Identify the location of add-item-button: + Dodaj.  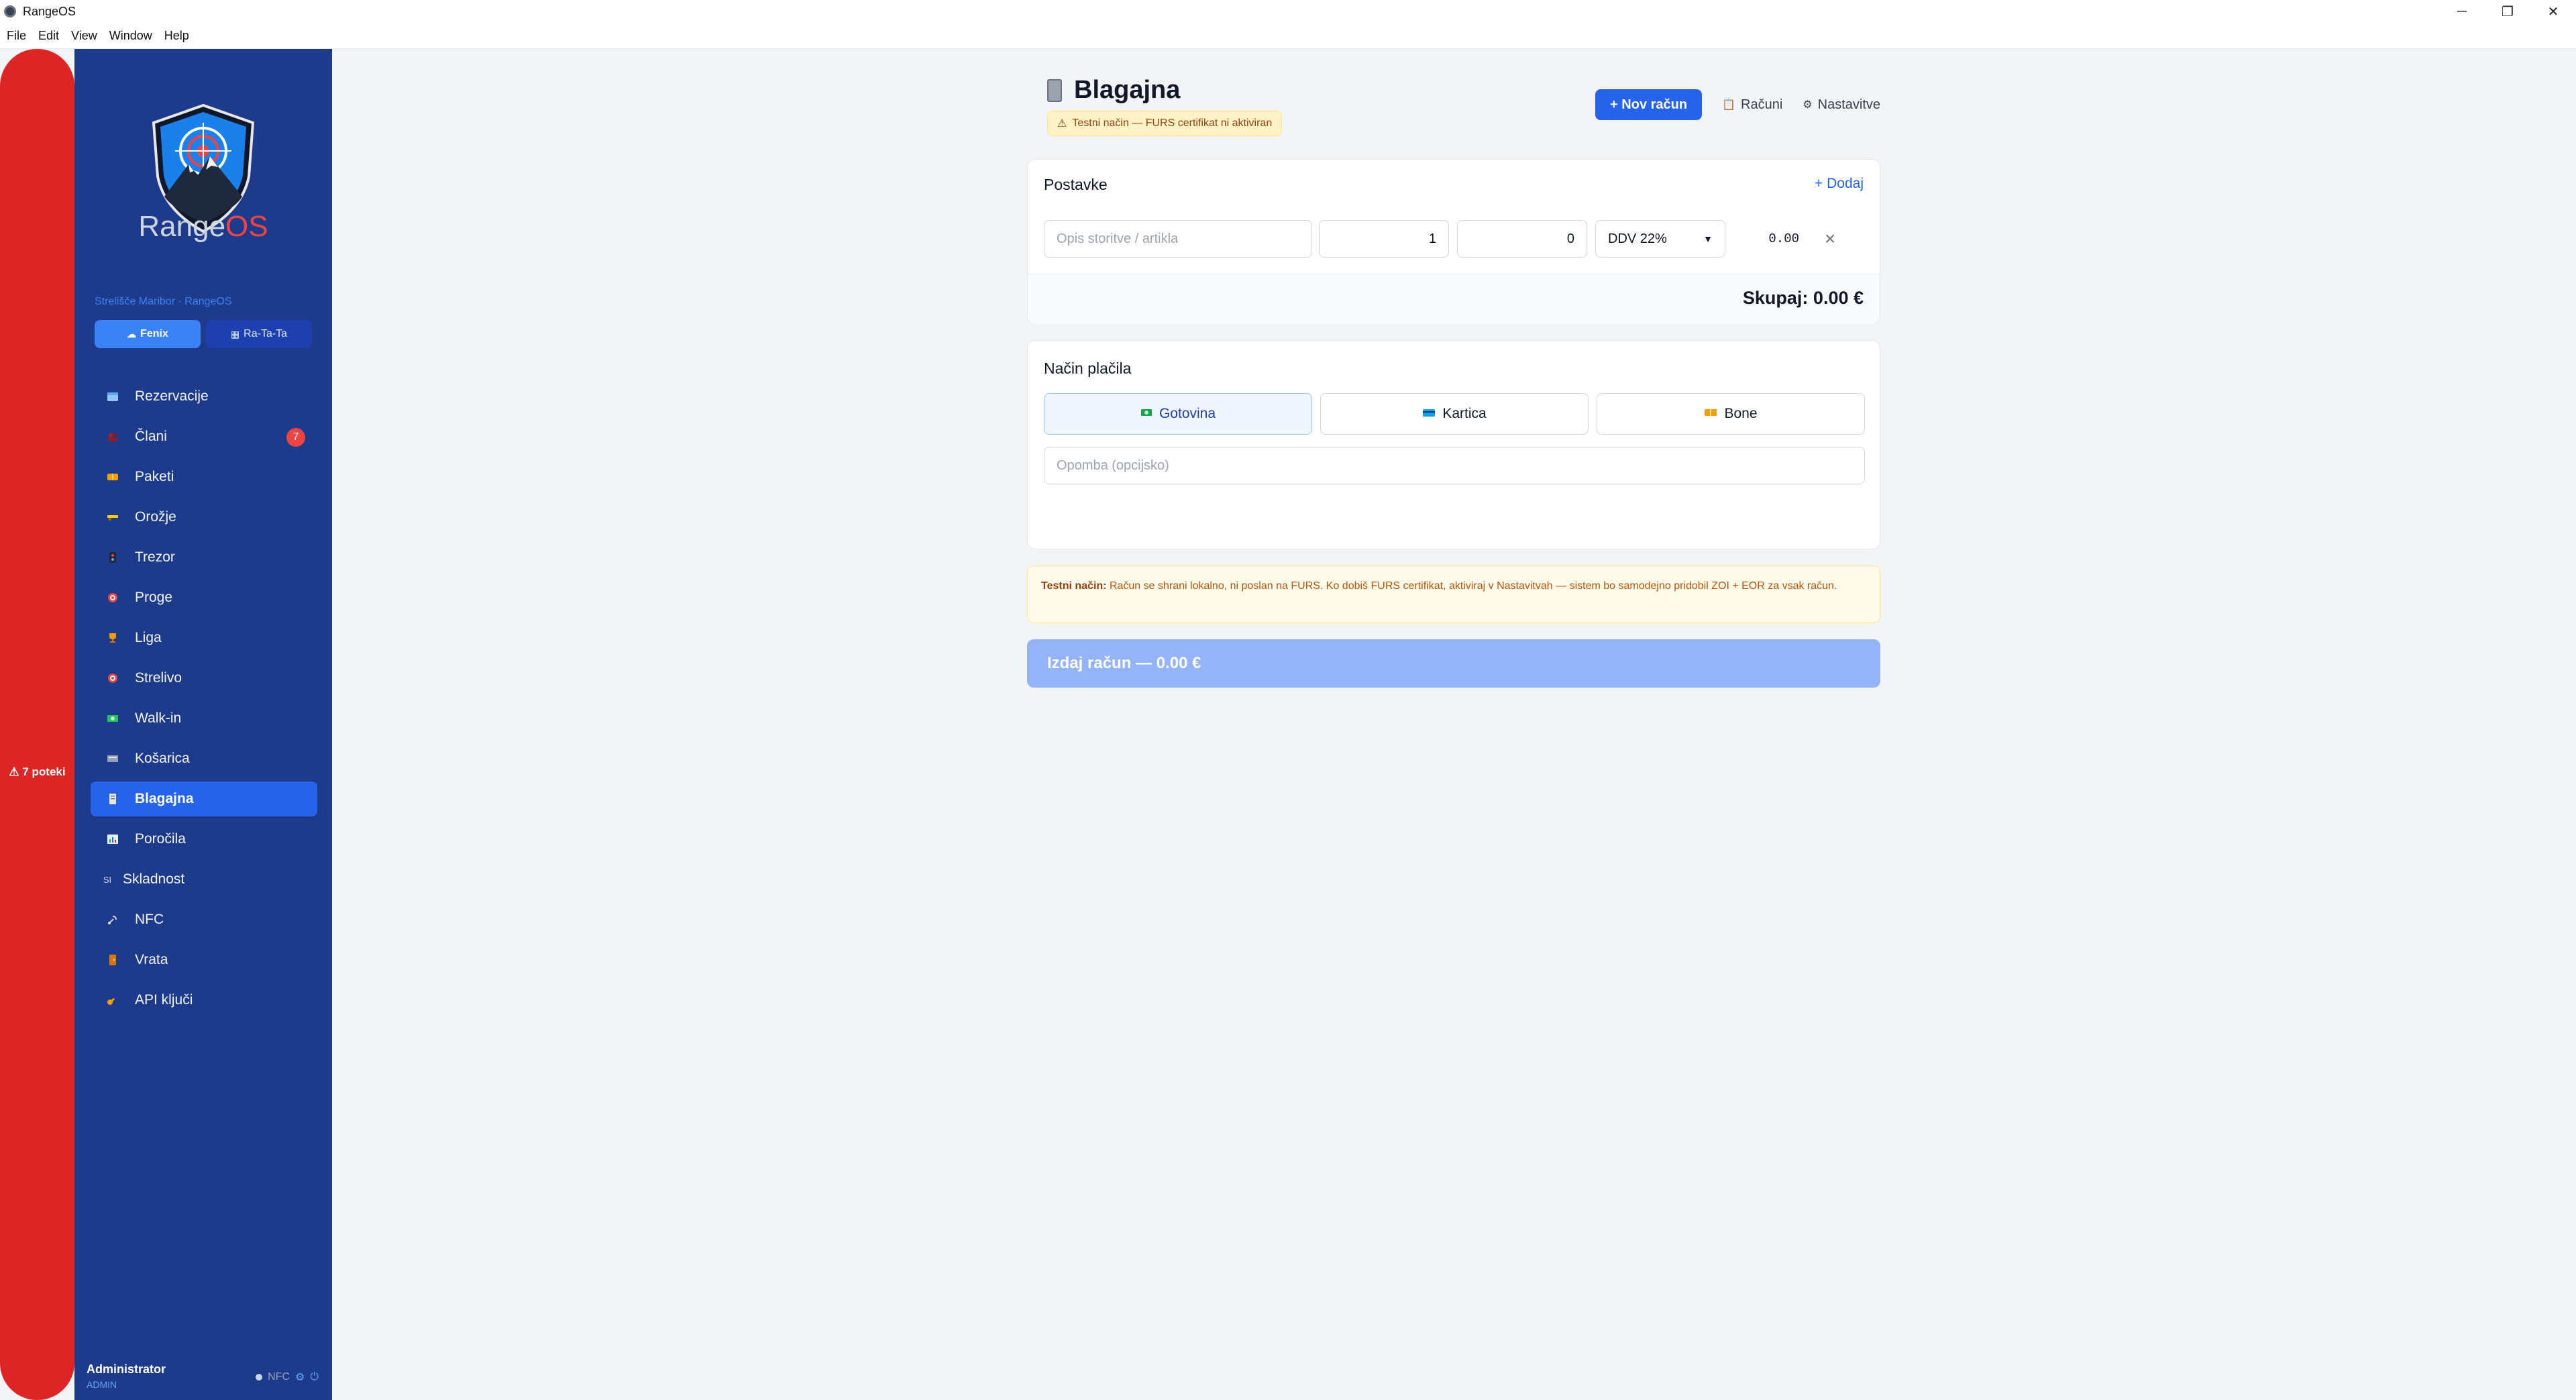
(1839, 184).